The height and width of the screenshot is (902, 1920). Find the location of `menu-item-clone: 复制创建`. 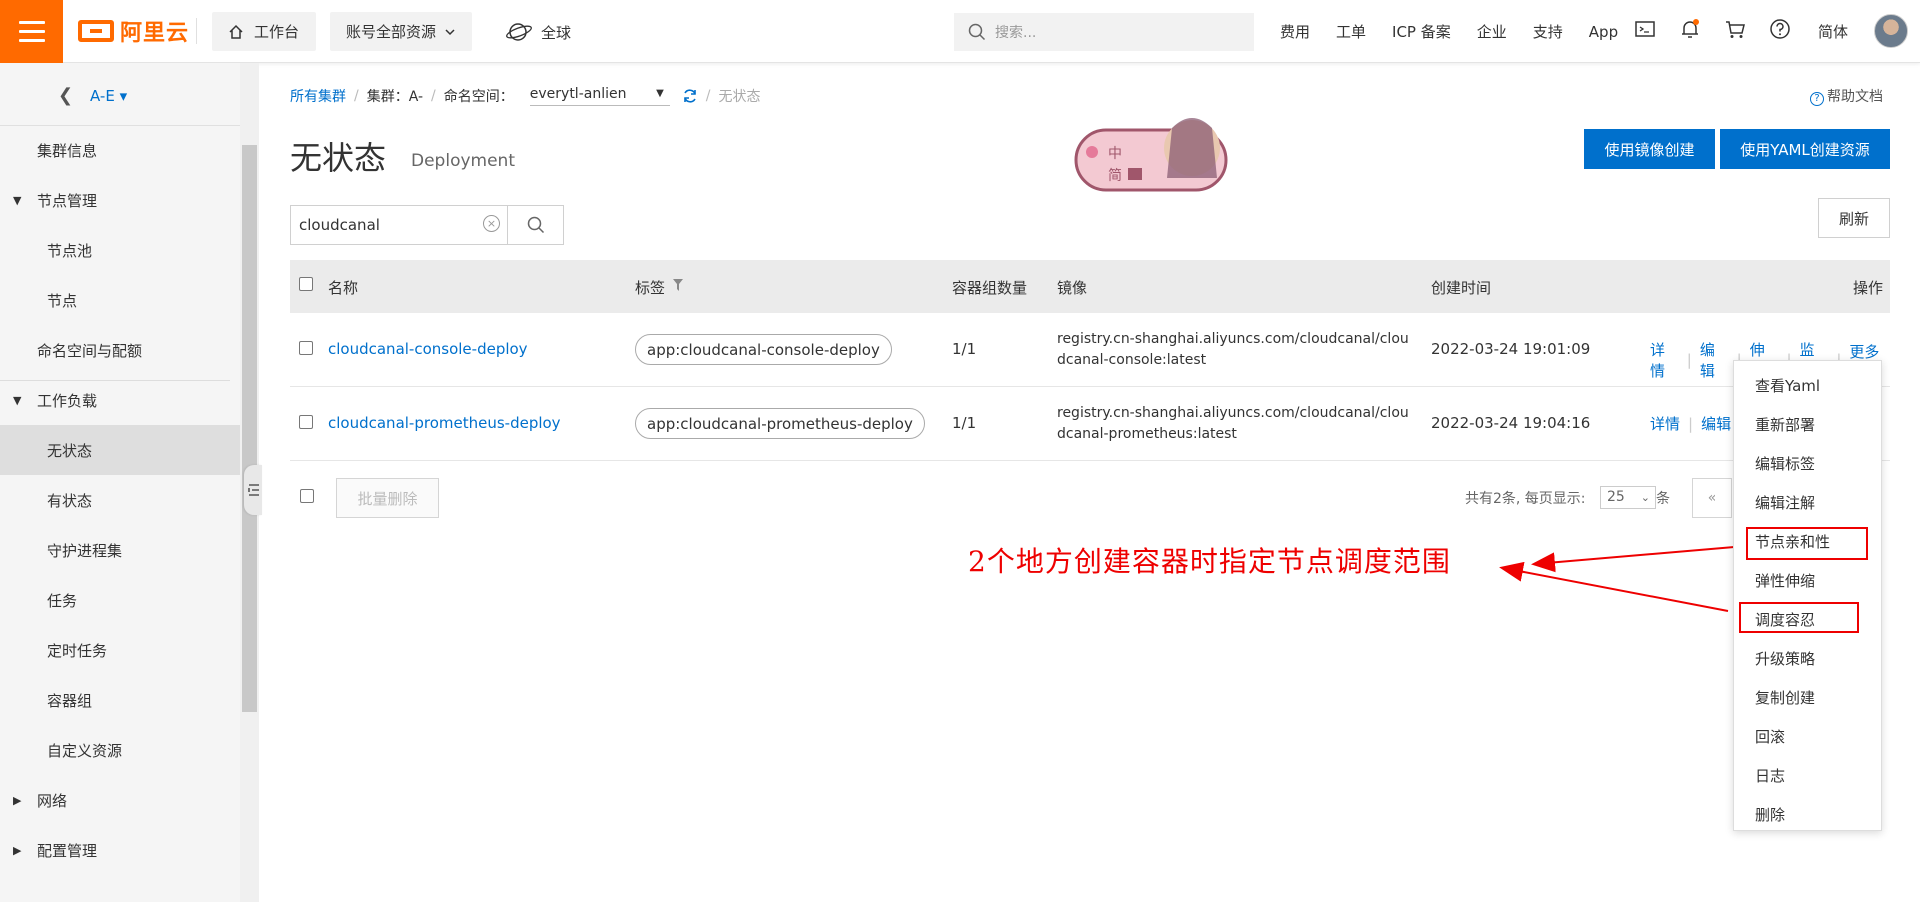

menu-item-clone: 复制创建 is located at coordinates (1807, 697).